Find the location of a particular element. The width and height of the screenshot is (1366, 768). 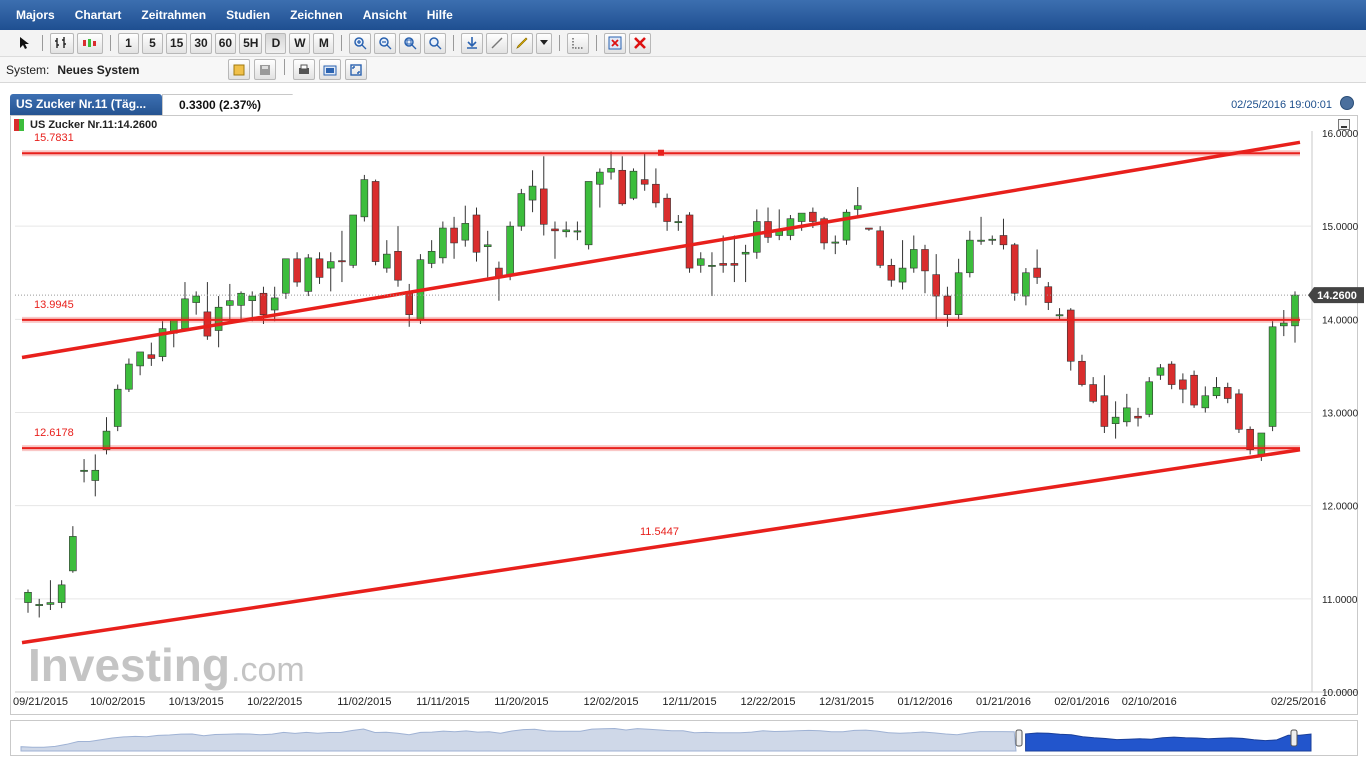

navigator-handle-right is located at coordinates (1294, 738).